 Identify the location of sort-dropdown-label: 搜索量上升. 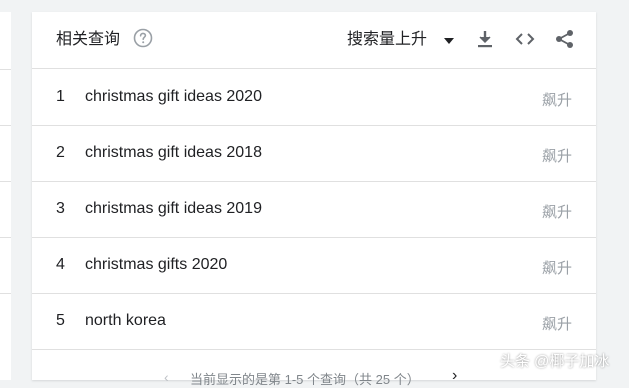
(387, 39).